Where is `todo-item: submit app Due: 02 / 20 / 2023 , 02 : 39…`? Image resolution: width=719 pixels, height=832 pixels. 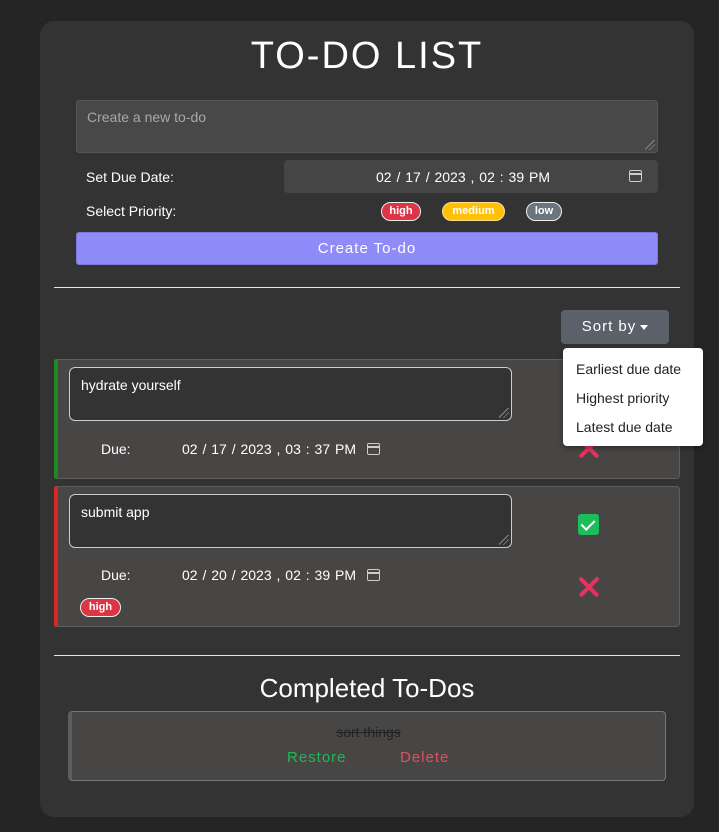 todo-item: submit app Due: 02 / 20 / 2023 , 02 : 39… is located at coordinates (367, 556).